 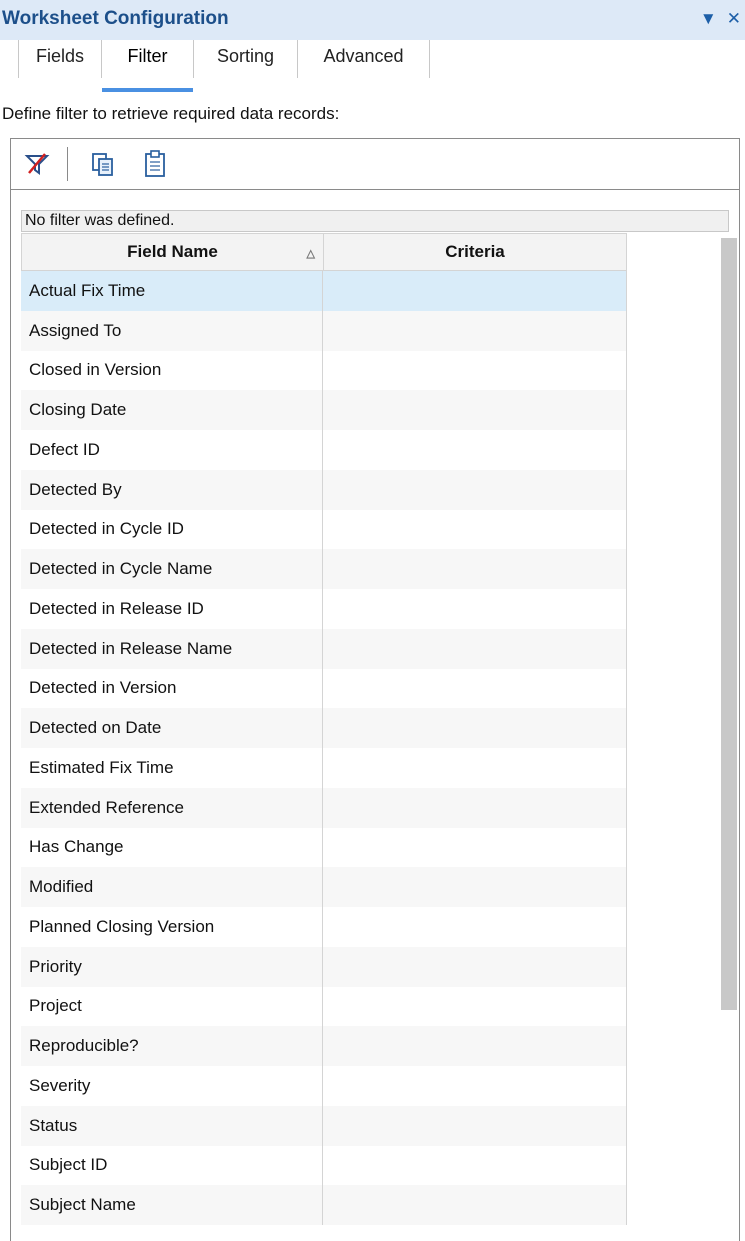 What do you see at coordinates (172, 489) in the screenshot?
I see `field-name-cell: Detected By` at bounding box center [172, 489].